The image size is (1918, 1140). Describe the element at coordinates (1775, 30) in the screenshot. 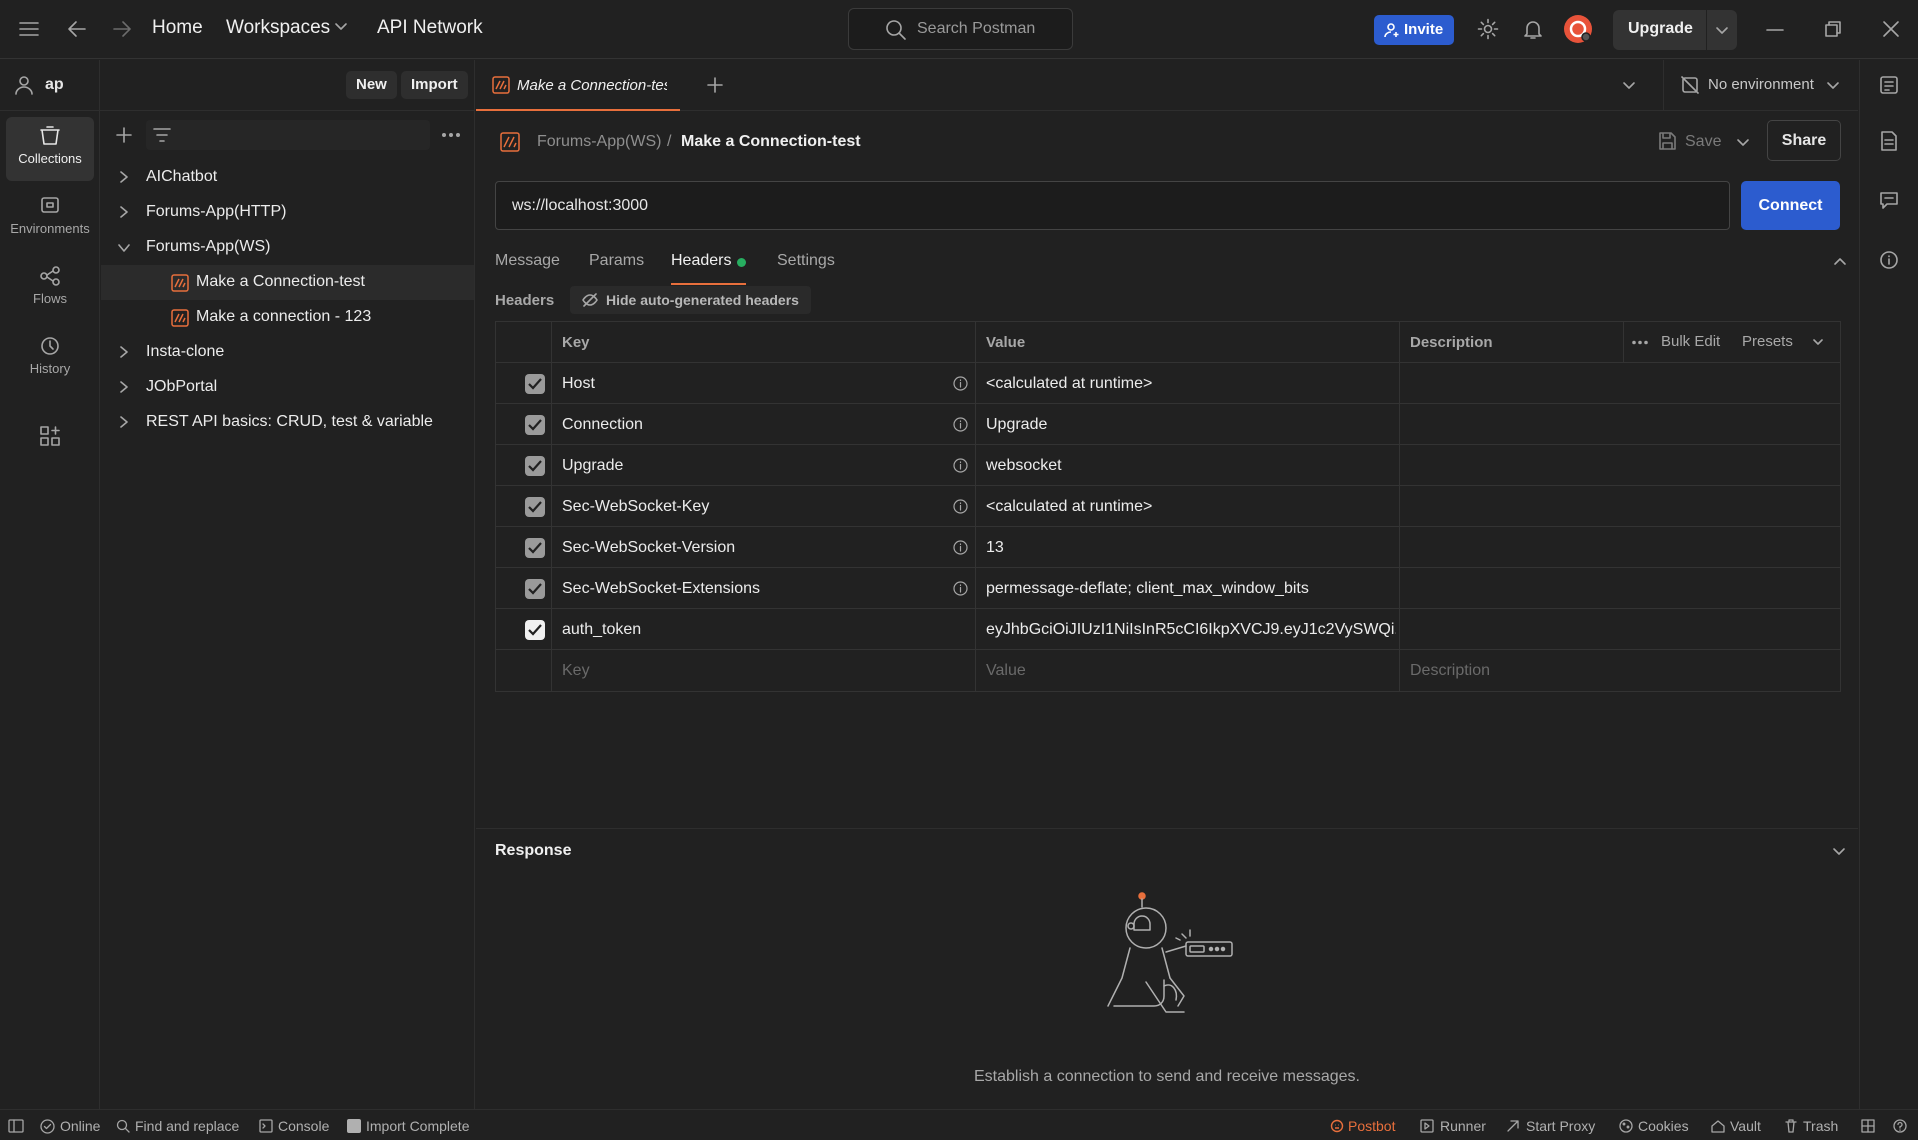

I see `minimize-icon` at that location.